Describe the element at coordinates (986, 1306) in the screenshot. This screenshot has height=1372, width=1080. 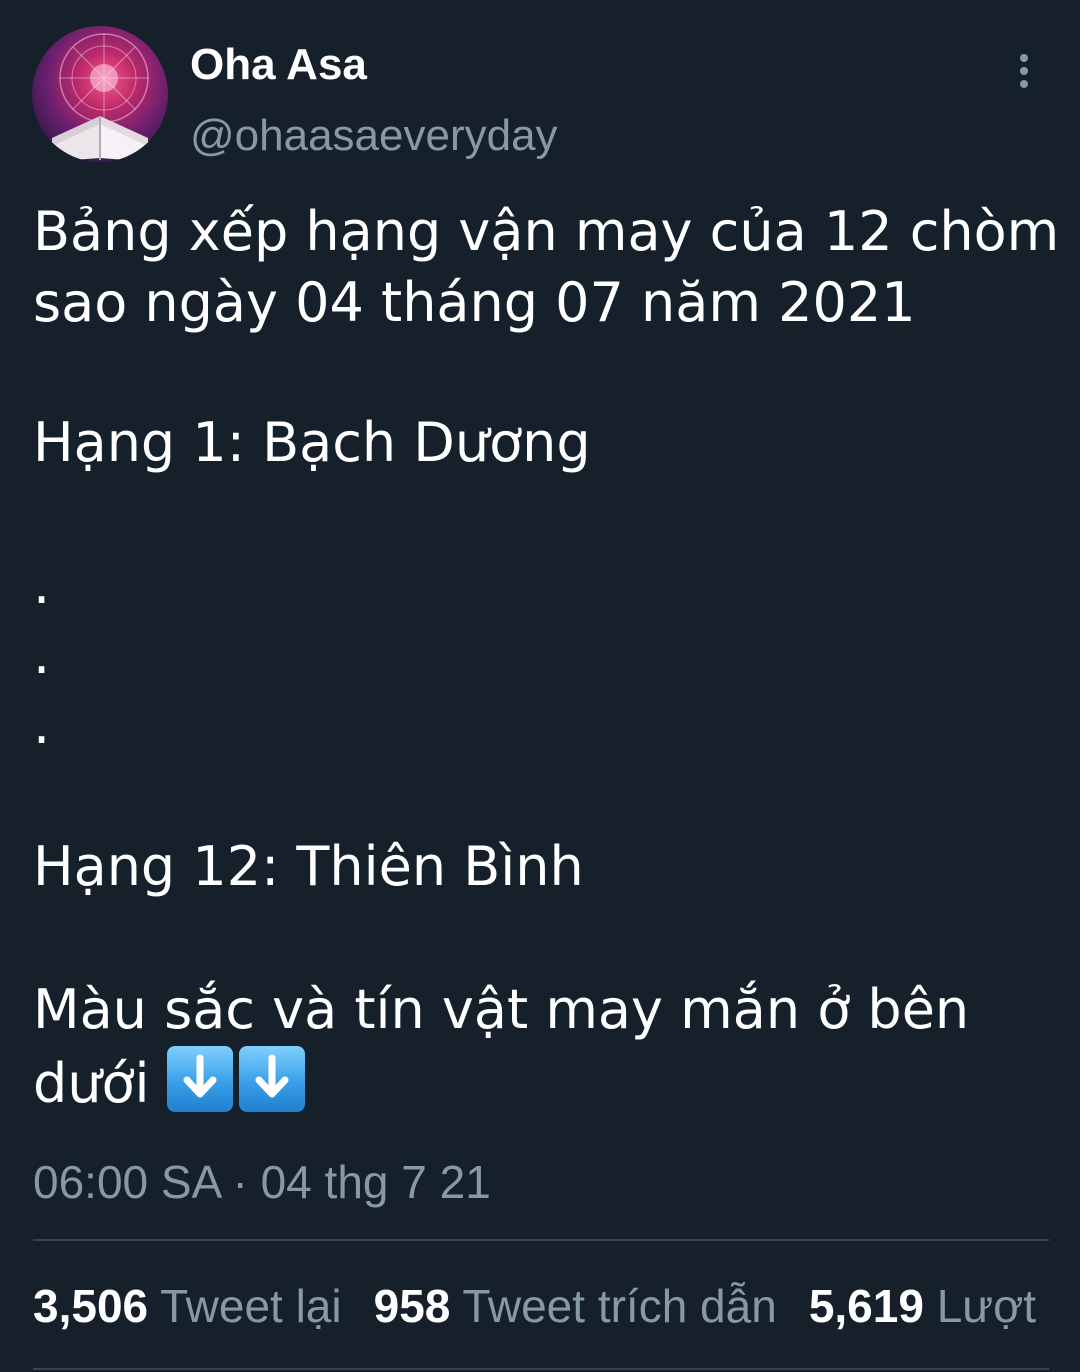
I see `likes-label: Lượt` at that location.